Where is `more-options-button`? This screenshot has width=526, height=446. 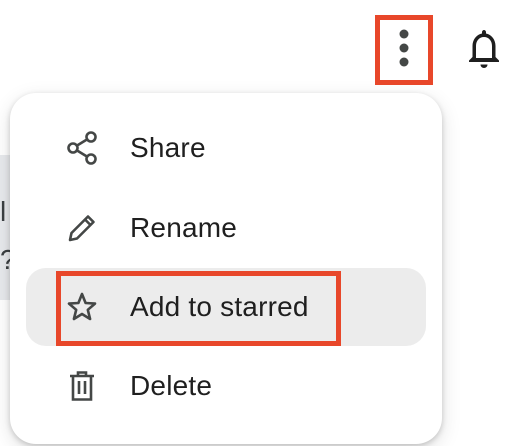
more-options-button is located at coordinates (404, 50).